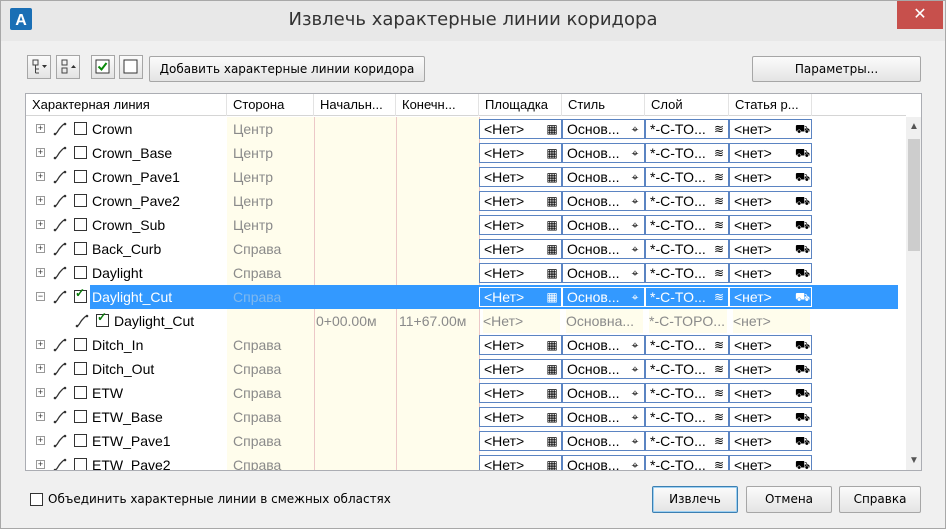 Image resolution: width=946 pixels, height=529 pixels. I want to click on cancel-button: Отмена, so click(789, 499).